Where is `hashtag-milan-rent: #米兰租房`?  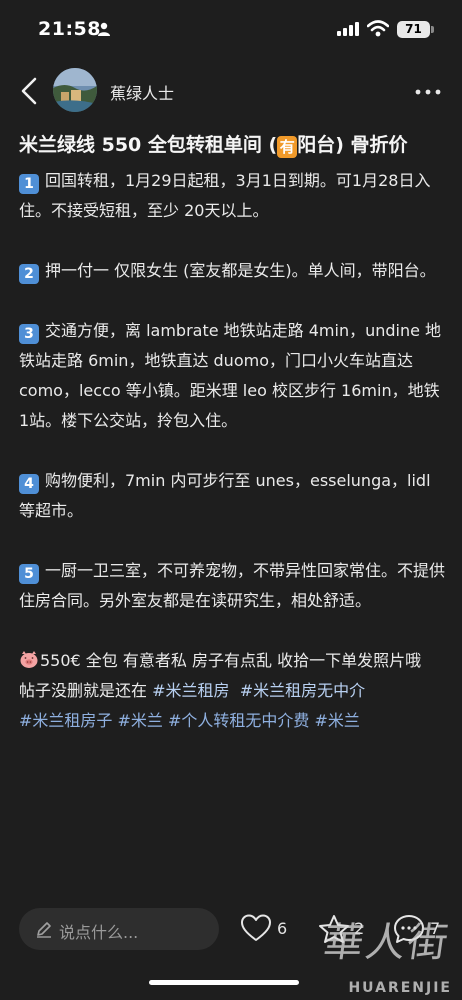
hashtag-milan-rent: #米兰租房 is located at coordinates (190, 690).